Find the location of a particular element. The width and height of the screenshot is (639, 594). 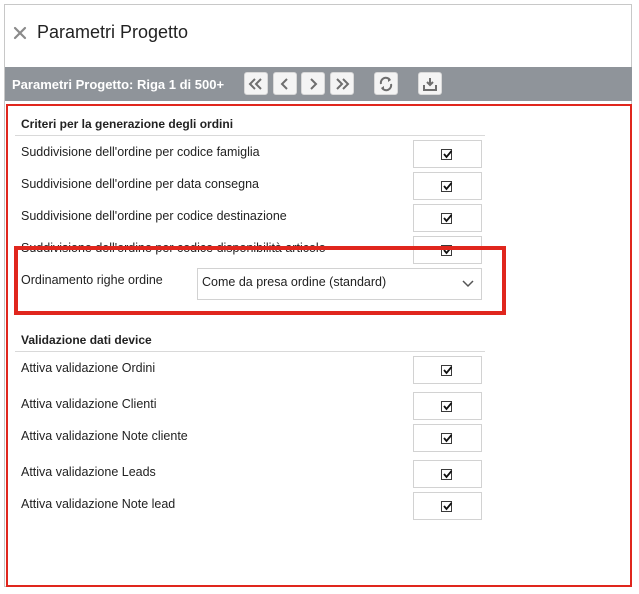

chevron-right-icon is located at coordinates (314, 83).